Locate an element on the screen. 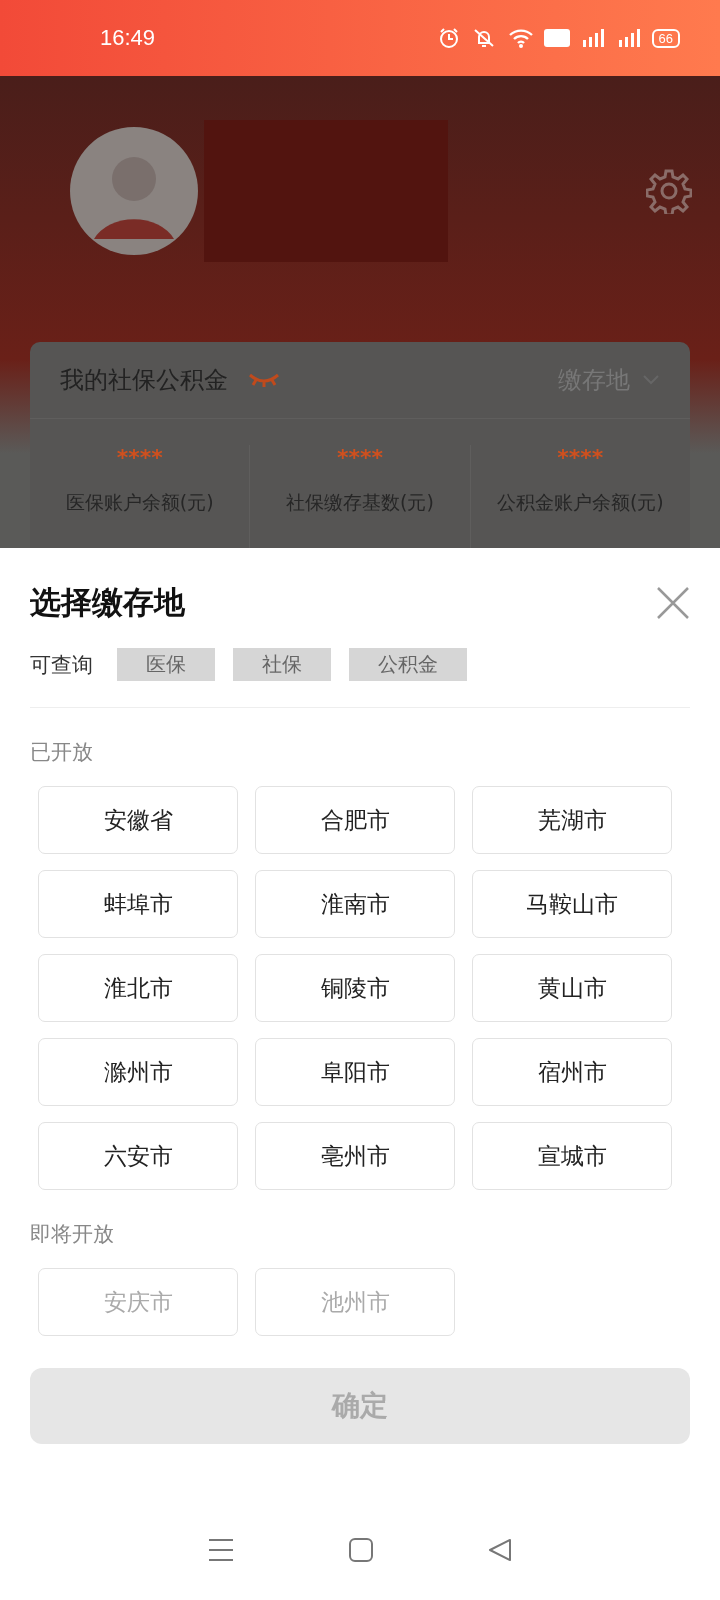 This screenshot has width=720, height=1600. city-option: 安徽省 is located at coordinates (138, 820).